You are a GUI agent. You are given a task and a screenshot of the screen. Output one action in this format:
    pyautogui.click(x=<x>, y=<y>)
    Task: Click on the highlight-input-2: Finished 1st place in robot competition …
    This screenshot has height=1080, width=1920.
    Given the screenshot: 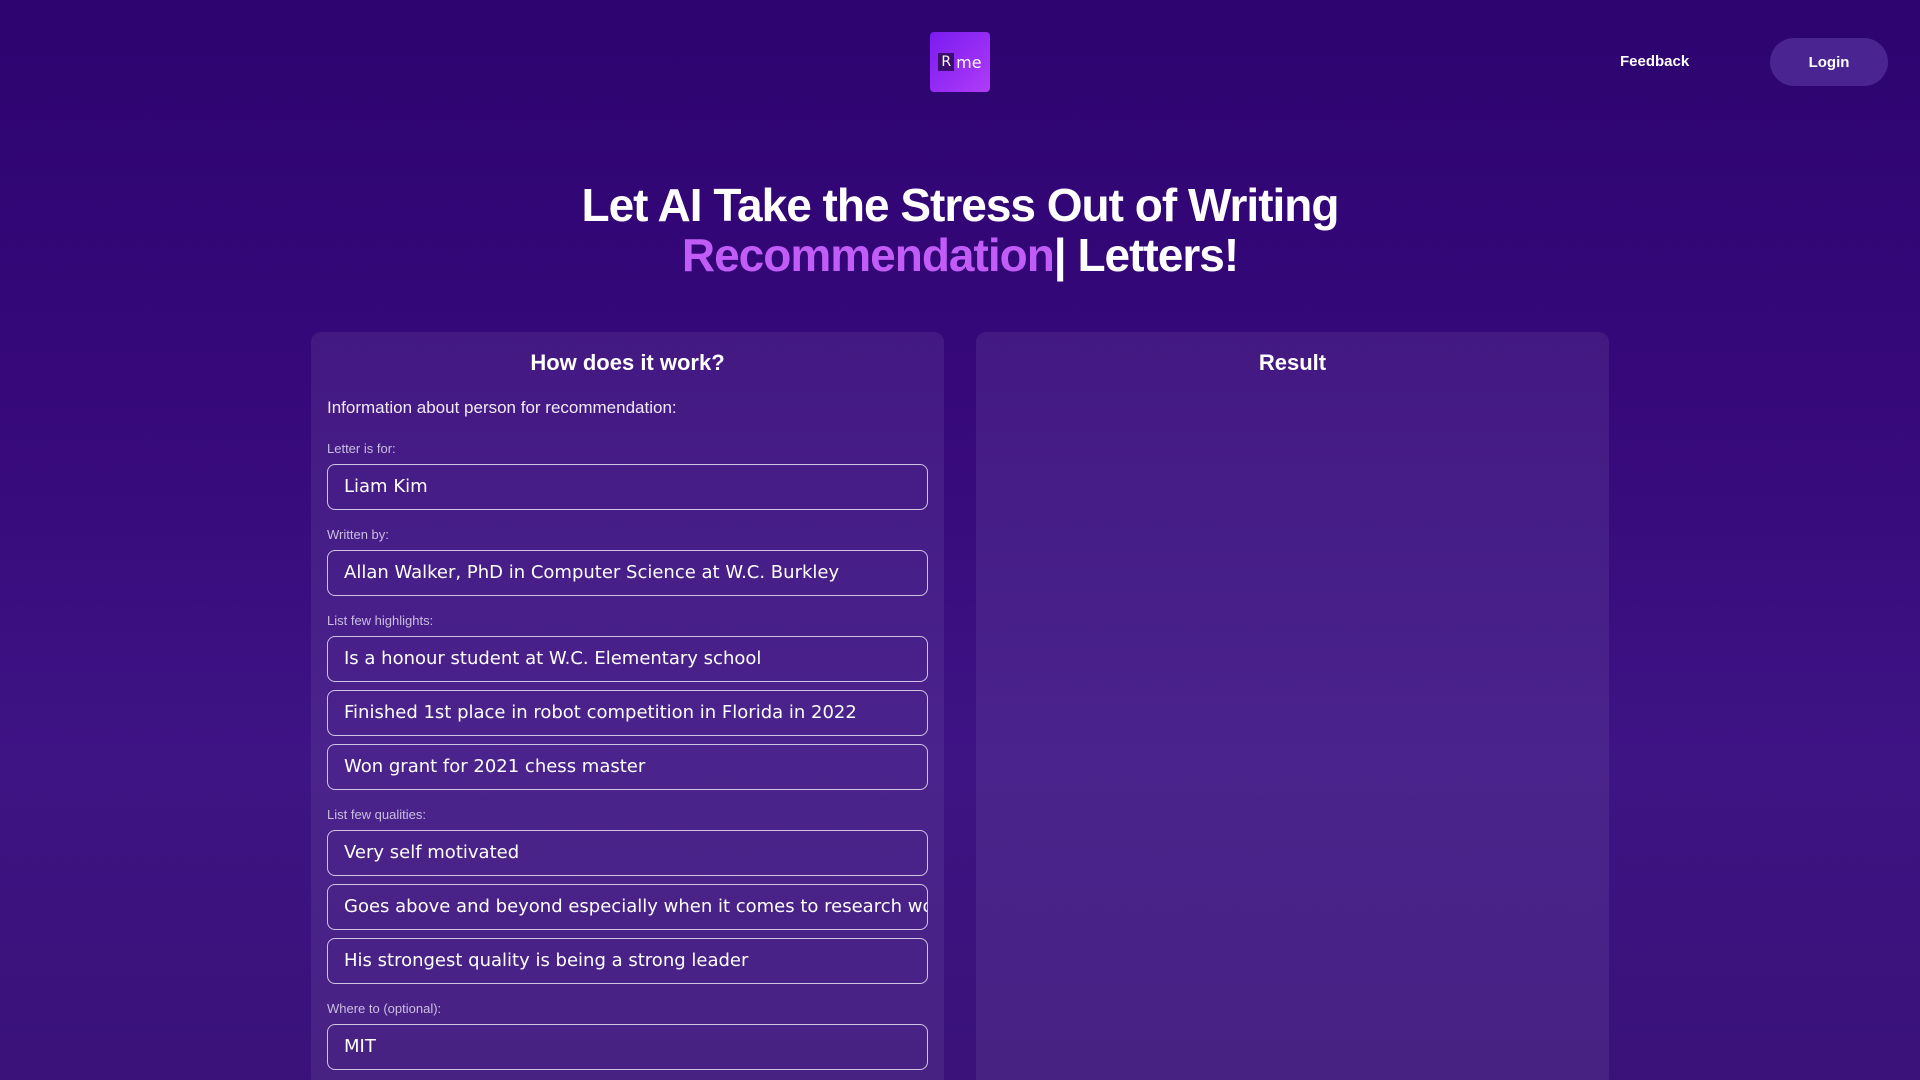 What is the action you would take?
    pyautogui.click(x=627, y=713)
    